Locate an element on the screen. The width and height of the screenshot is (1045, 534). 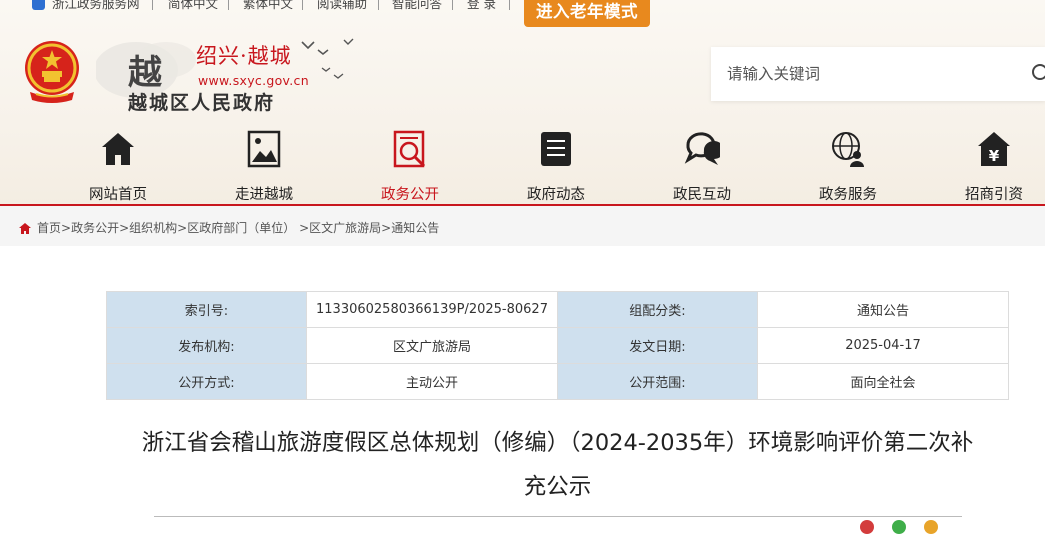
traditional-chinese-link: 繁体中文 is located at coordinates (268, 6).